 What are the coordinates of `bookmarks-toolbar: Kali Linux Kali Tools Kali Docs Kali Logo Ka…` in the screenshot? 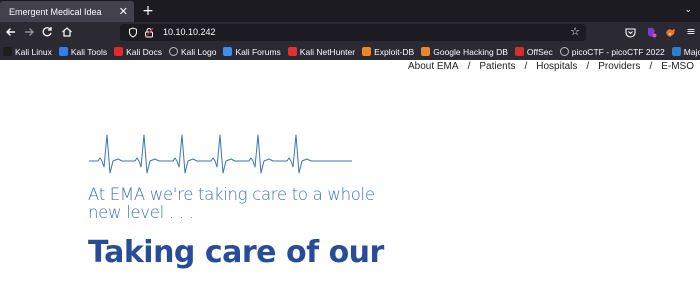 It's located at (350, 51).